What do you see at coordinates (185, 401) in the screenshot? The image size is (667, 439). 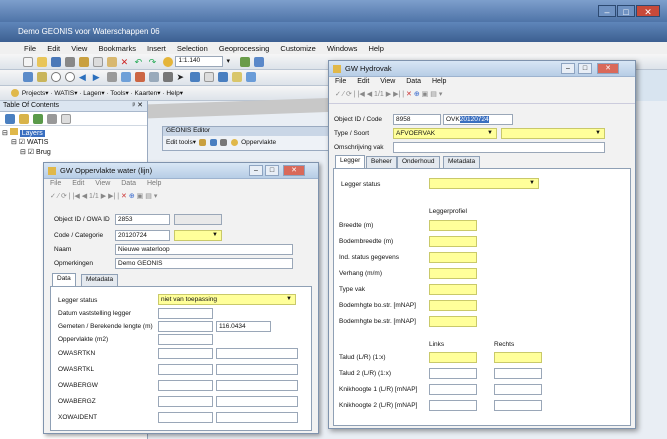 I see `d1-owabergz-field` at bounding box center [185, 401].